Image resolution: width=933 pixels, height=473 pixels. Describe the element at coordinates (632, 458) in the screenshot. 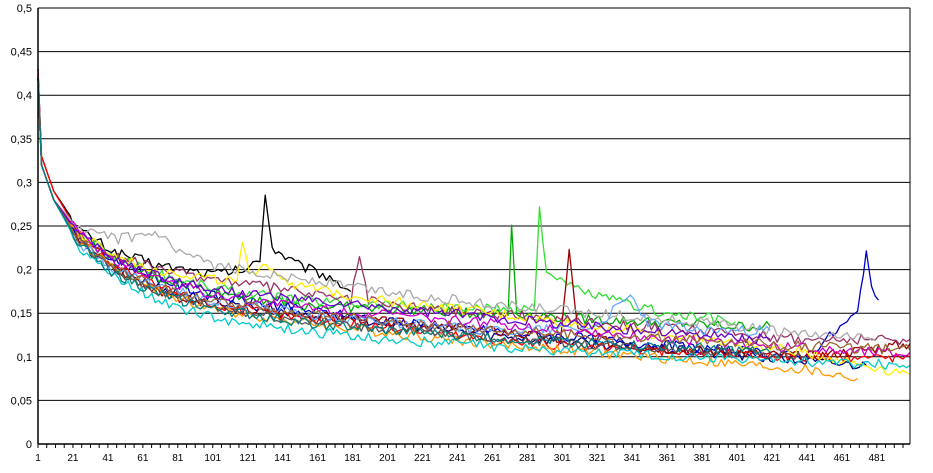

I see `x-tick-label: 341` at that location.